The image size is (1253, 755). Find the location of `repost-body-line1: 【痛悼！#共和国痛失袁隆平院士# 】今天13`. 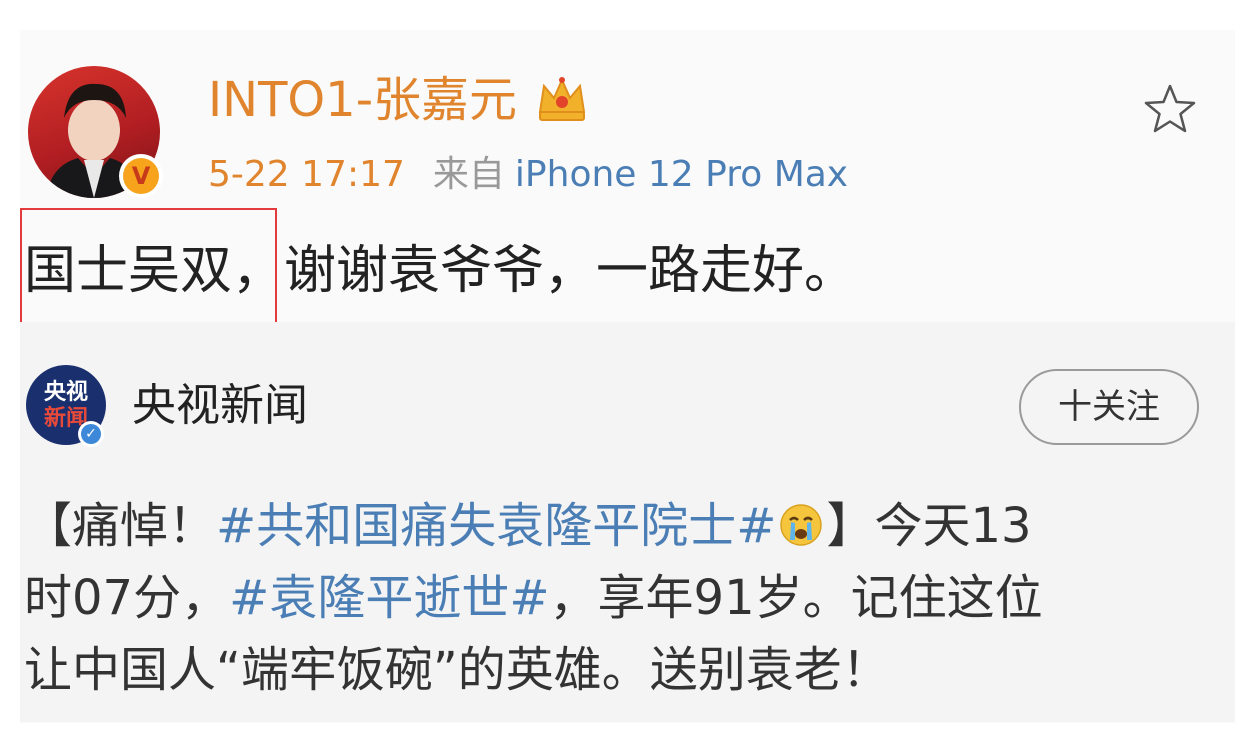

repost-body-line1: 【痛悼！#共和国痛失袁隆平院士# 】今天13 is located at coordinates (533, 526).